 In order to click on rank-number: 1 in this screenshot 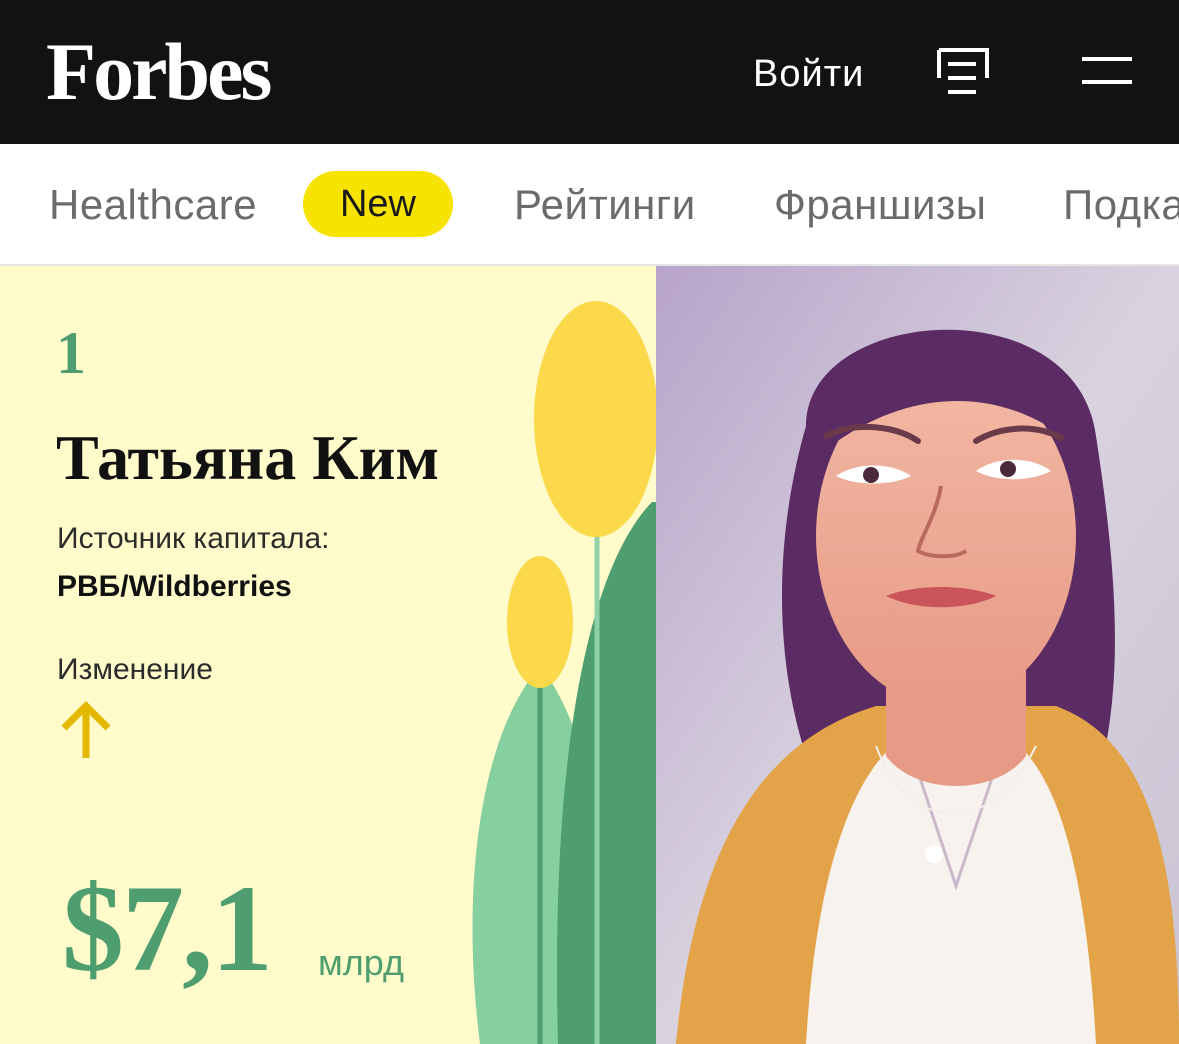, I will do `click(71, 353)`.